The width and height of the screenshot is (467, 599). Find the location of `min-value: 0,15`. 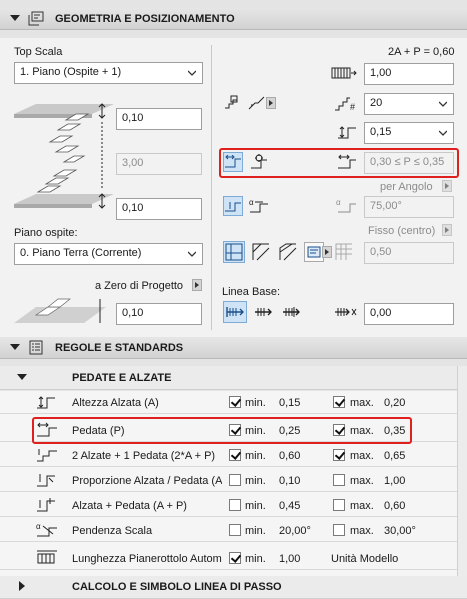

min-value: 0,15 is located at coordinates (289, 403).